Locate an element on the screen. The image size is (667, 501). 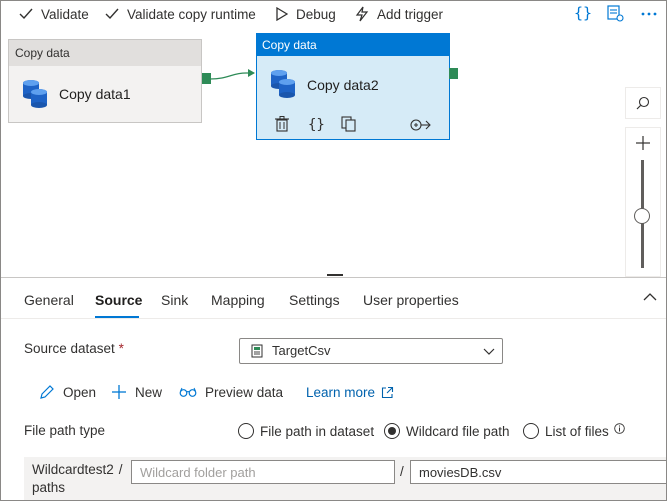
active-tab-indicator is located at coordinates (117, 317).